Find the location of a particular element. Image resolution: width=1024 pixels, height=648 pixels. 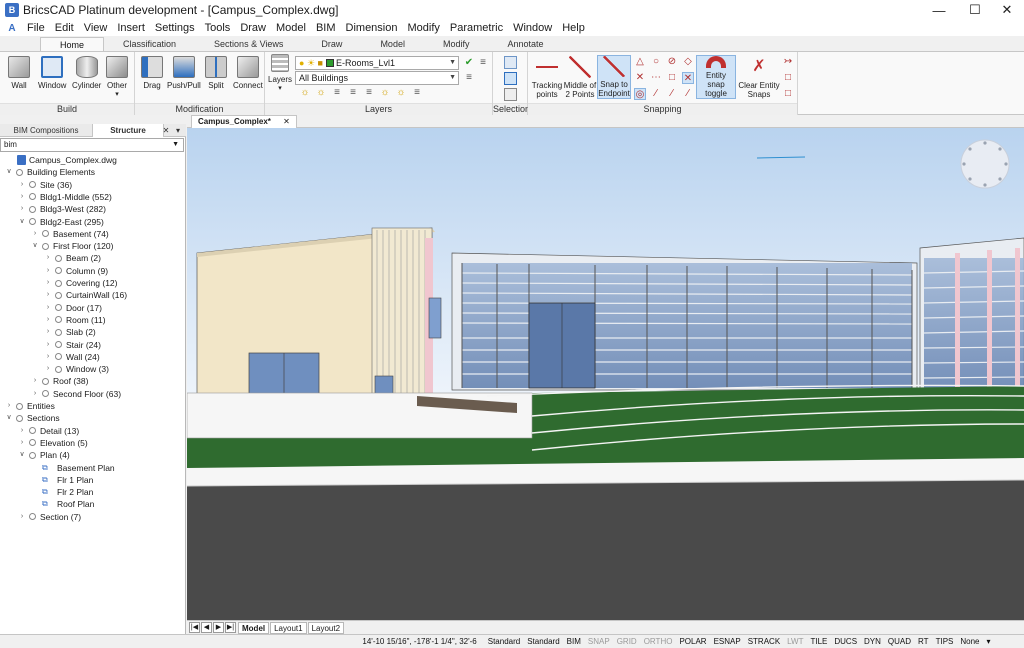

middle-2-points-button: Middle of 2 Points is located at coordinates (580, 77).